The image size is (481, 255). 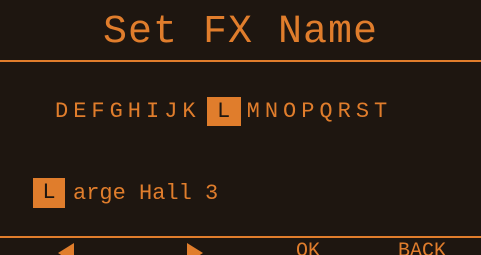 I want to click on arrow-right-icon, so click(x=195, y=249).